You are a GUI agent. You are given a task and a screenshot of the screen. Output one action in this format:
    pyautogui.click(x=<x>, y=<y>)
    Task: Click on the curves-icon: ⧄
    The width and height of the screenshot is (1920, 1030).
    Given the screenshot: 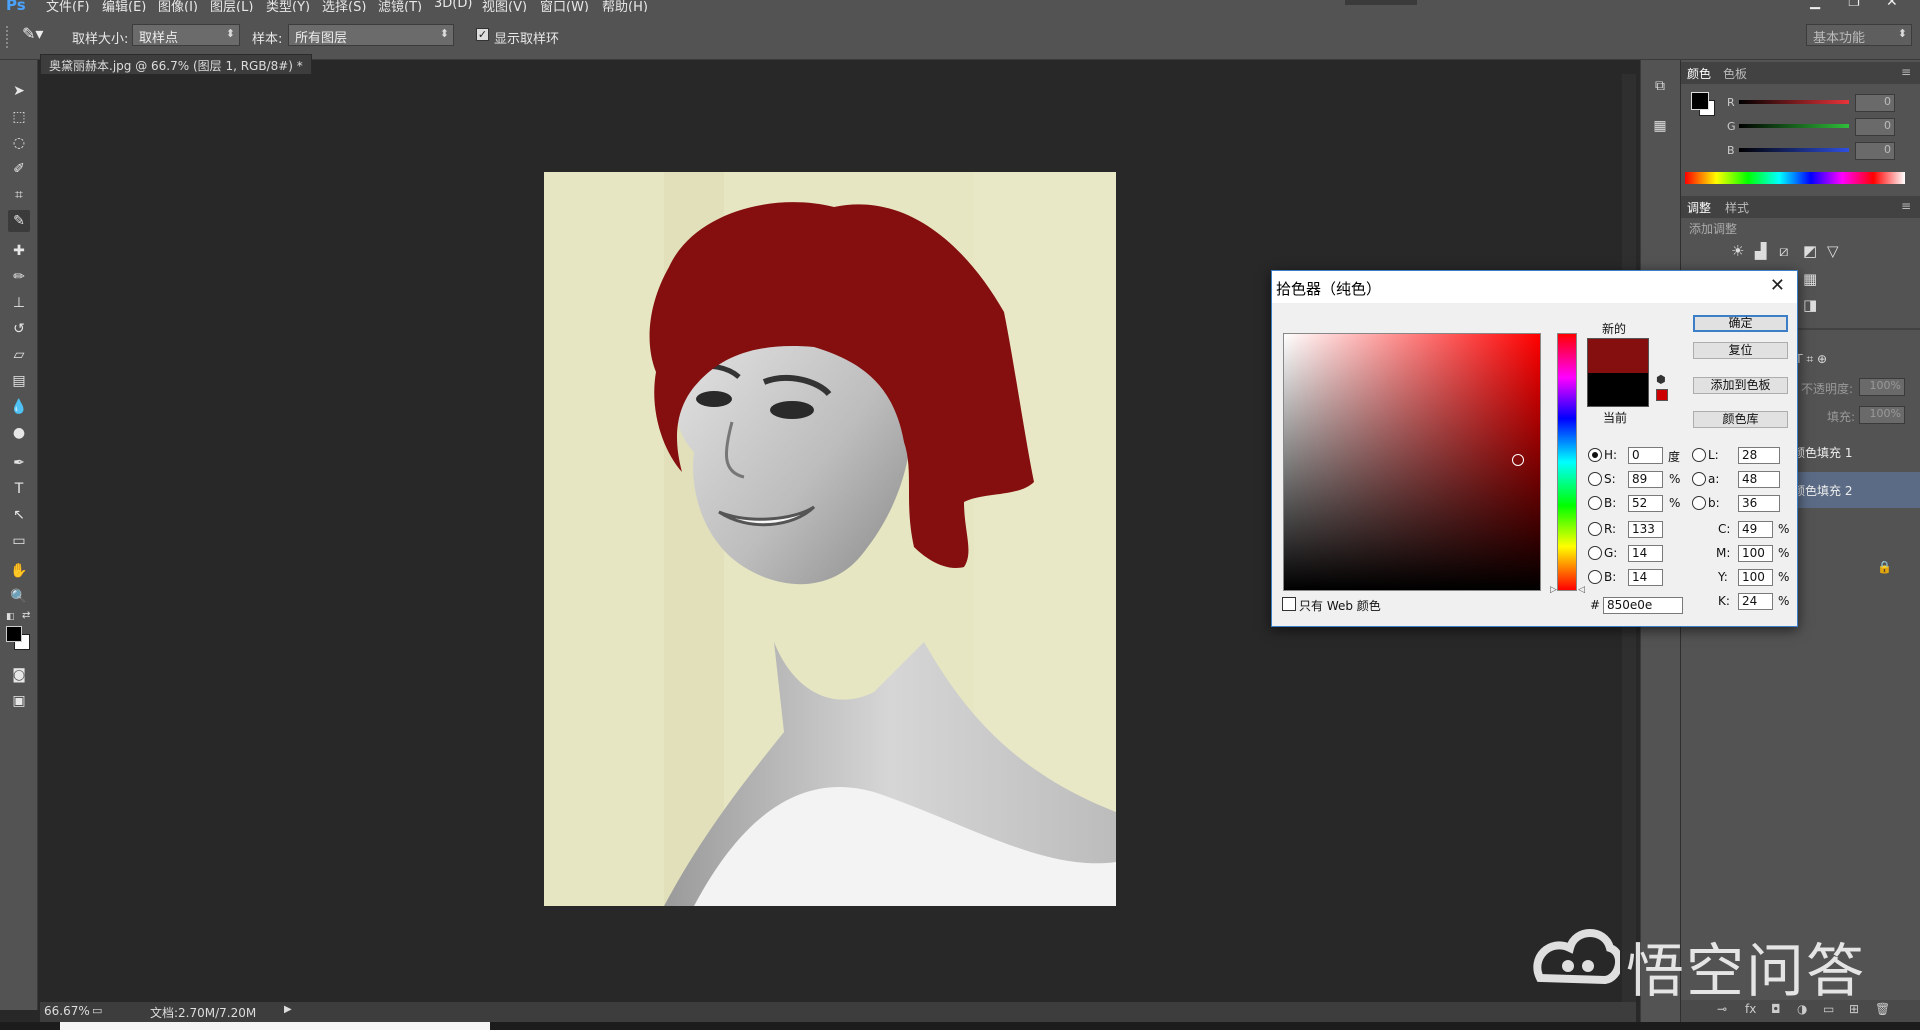 What is the action you would take?
    pyautogui.click(x=1784, y=251)
    